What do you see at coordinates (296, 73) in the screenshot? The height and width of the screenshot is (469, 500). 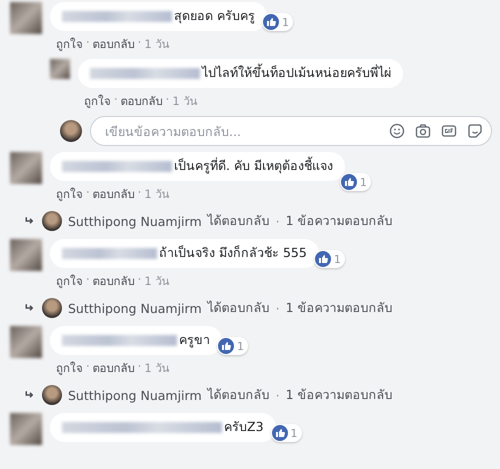 I see `comment-text: ไปไลท์ให้ขึ้นท็อปเม้นหน่อยครับพี่ไผ่` at bounding box center [296, 73].